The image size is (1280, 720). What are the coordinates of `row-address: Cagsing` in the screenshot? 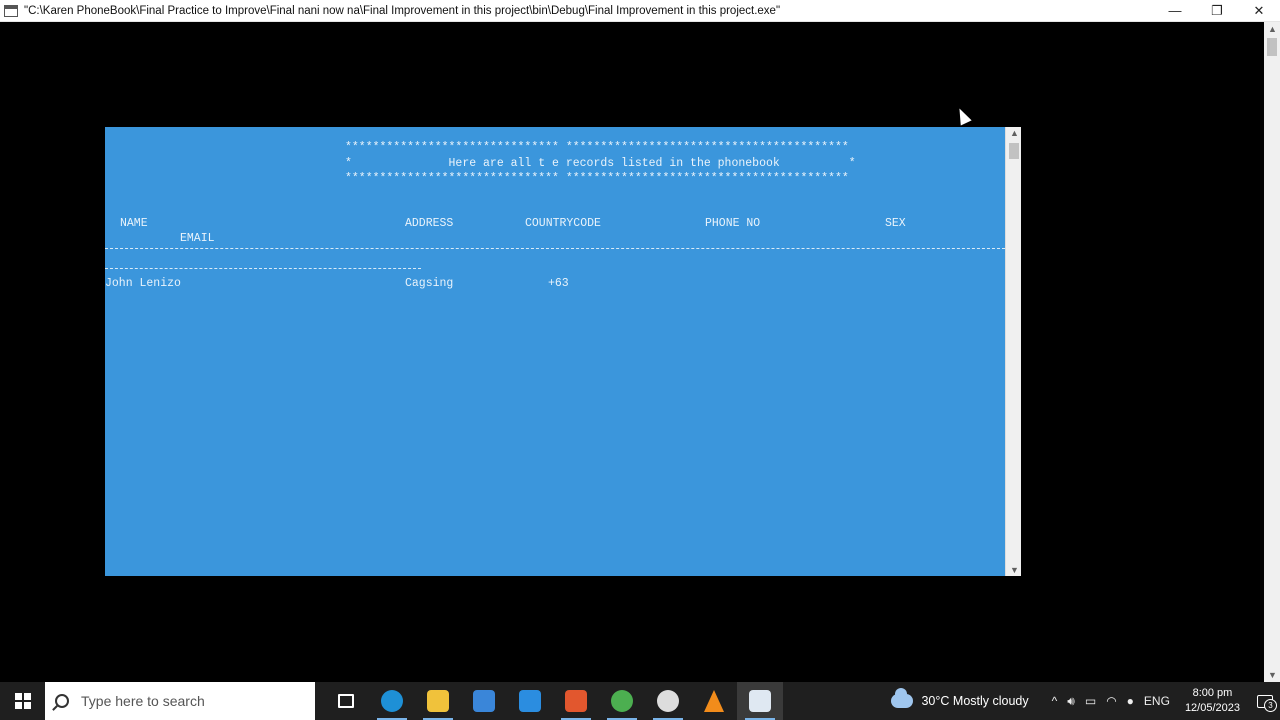 It's located at (429, 283).